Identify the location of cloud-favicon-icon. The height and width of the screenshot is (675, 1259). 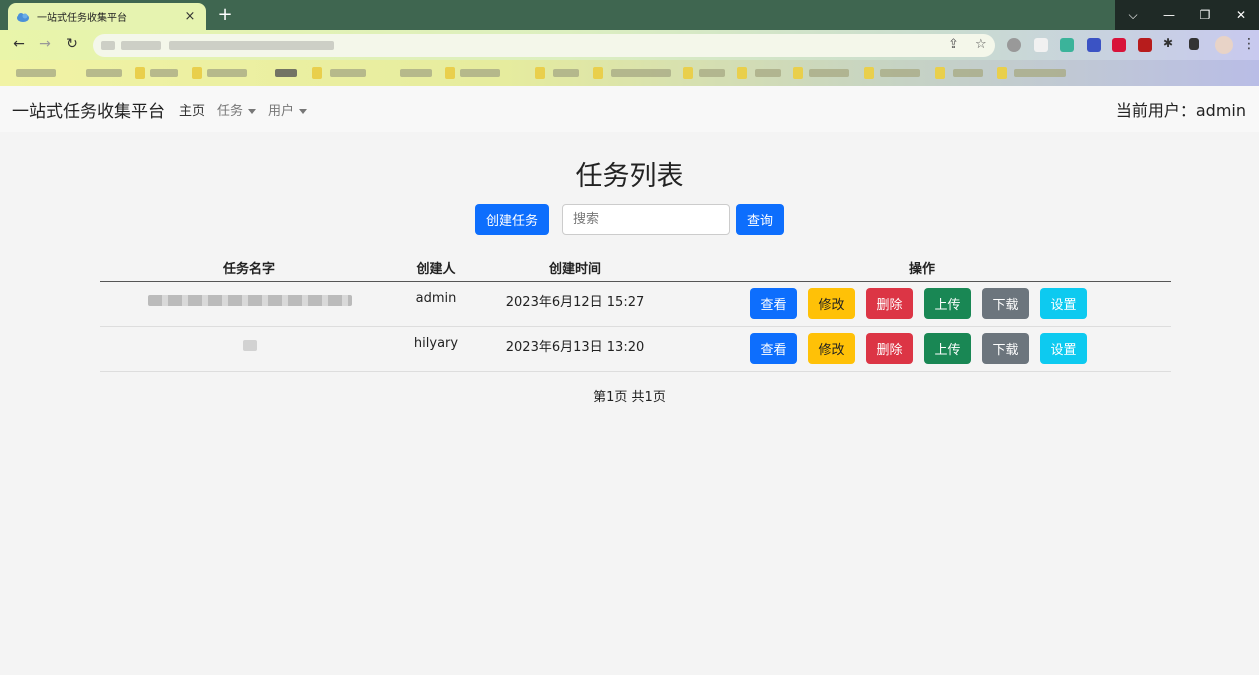
(23, 17).